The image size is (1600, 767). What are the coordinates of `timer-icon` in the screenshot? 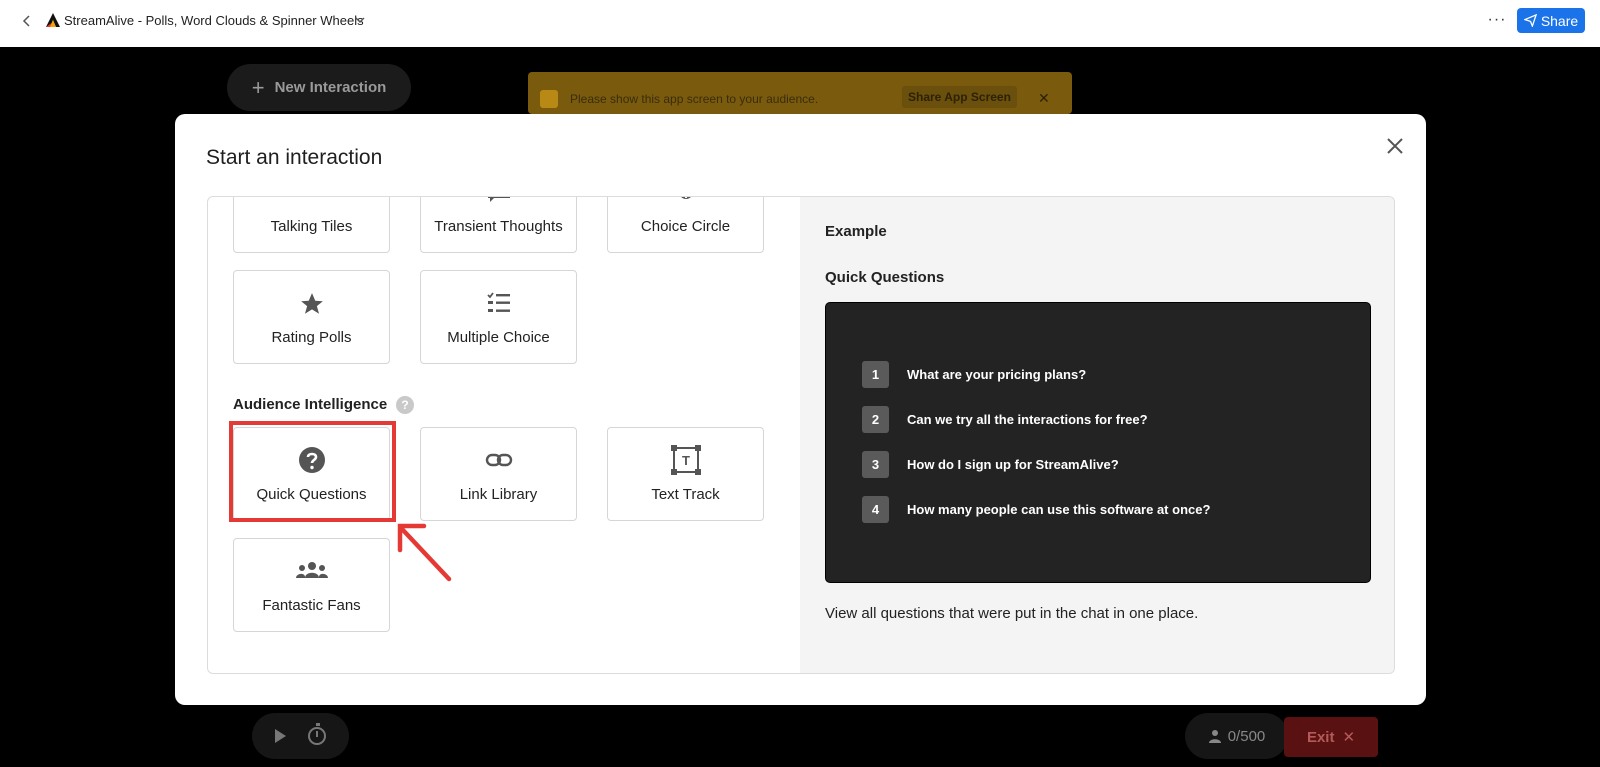 It's located at (317, 734).